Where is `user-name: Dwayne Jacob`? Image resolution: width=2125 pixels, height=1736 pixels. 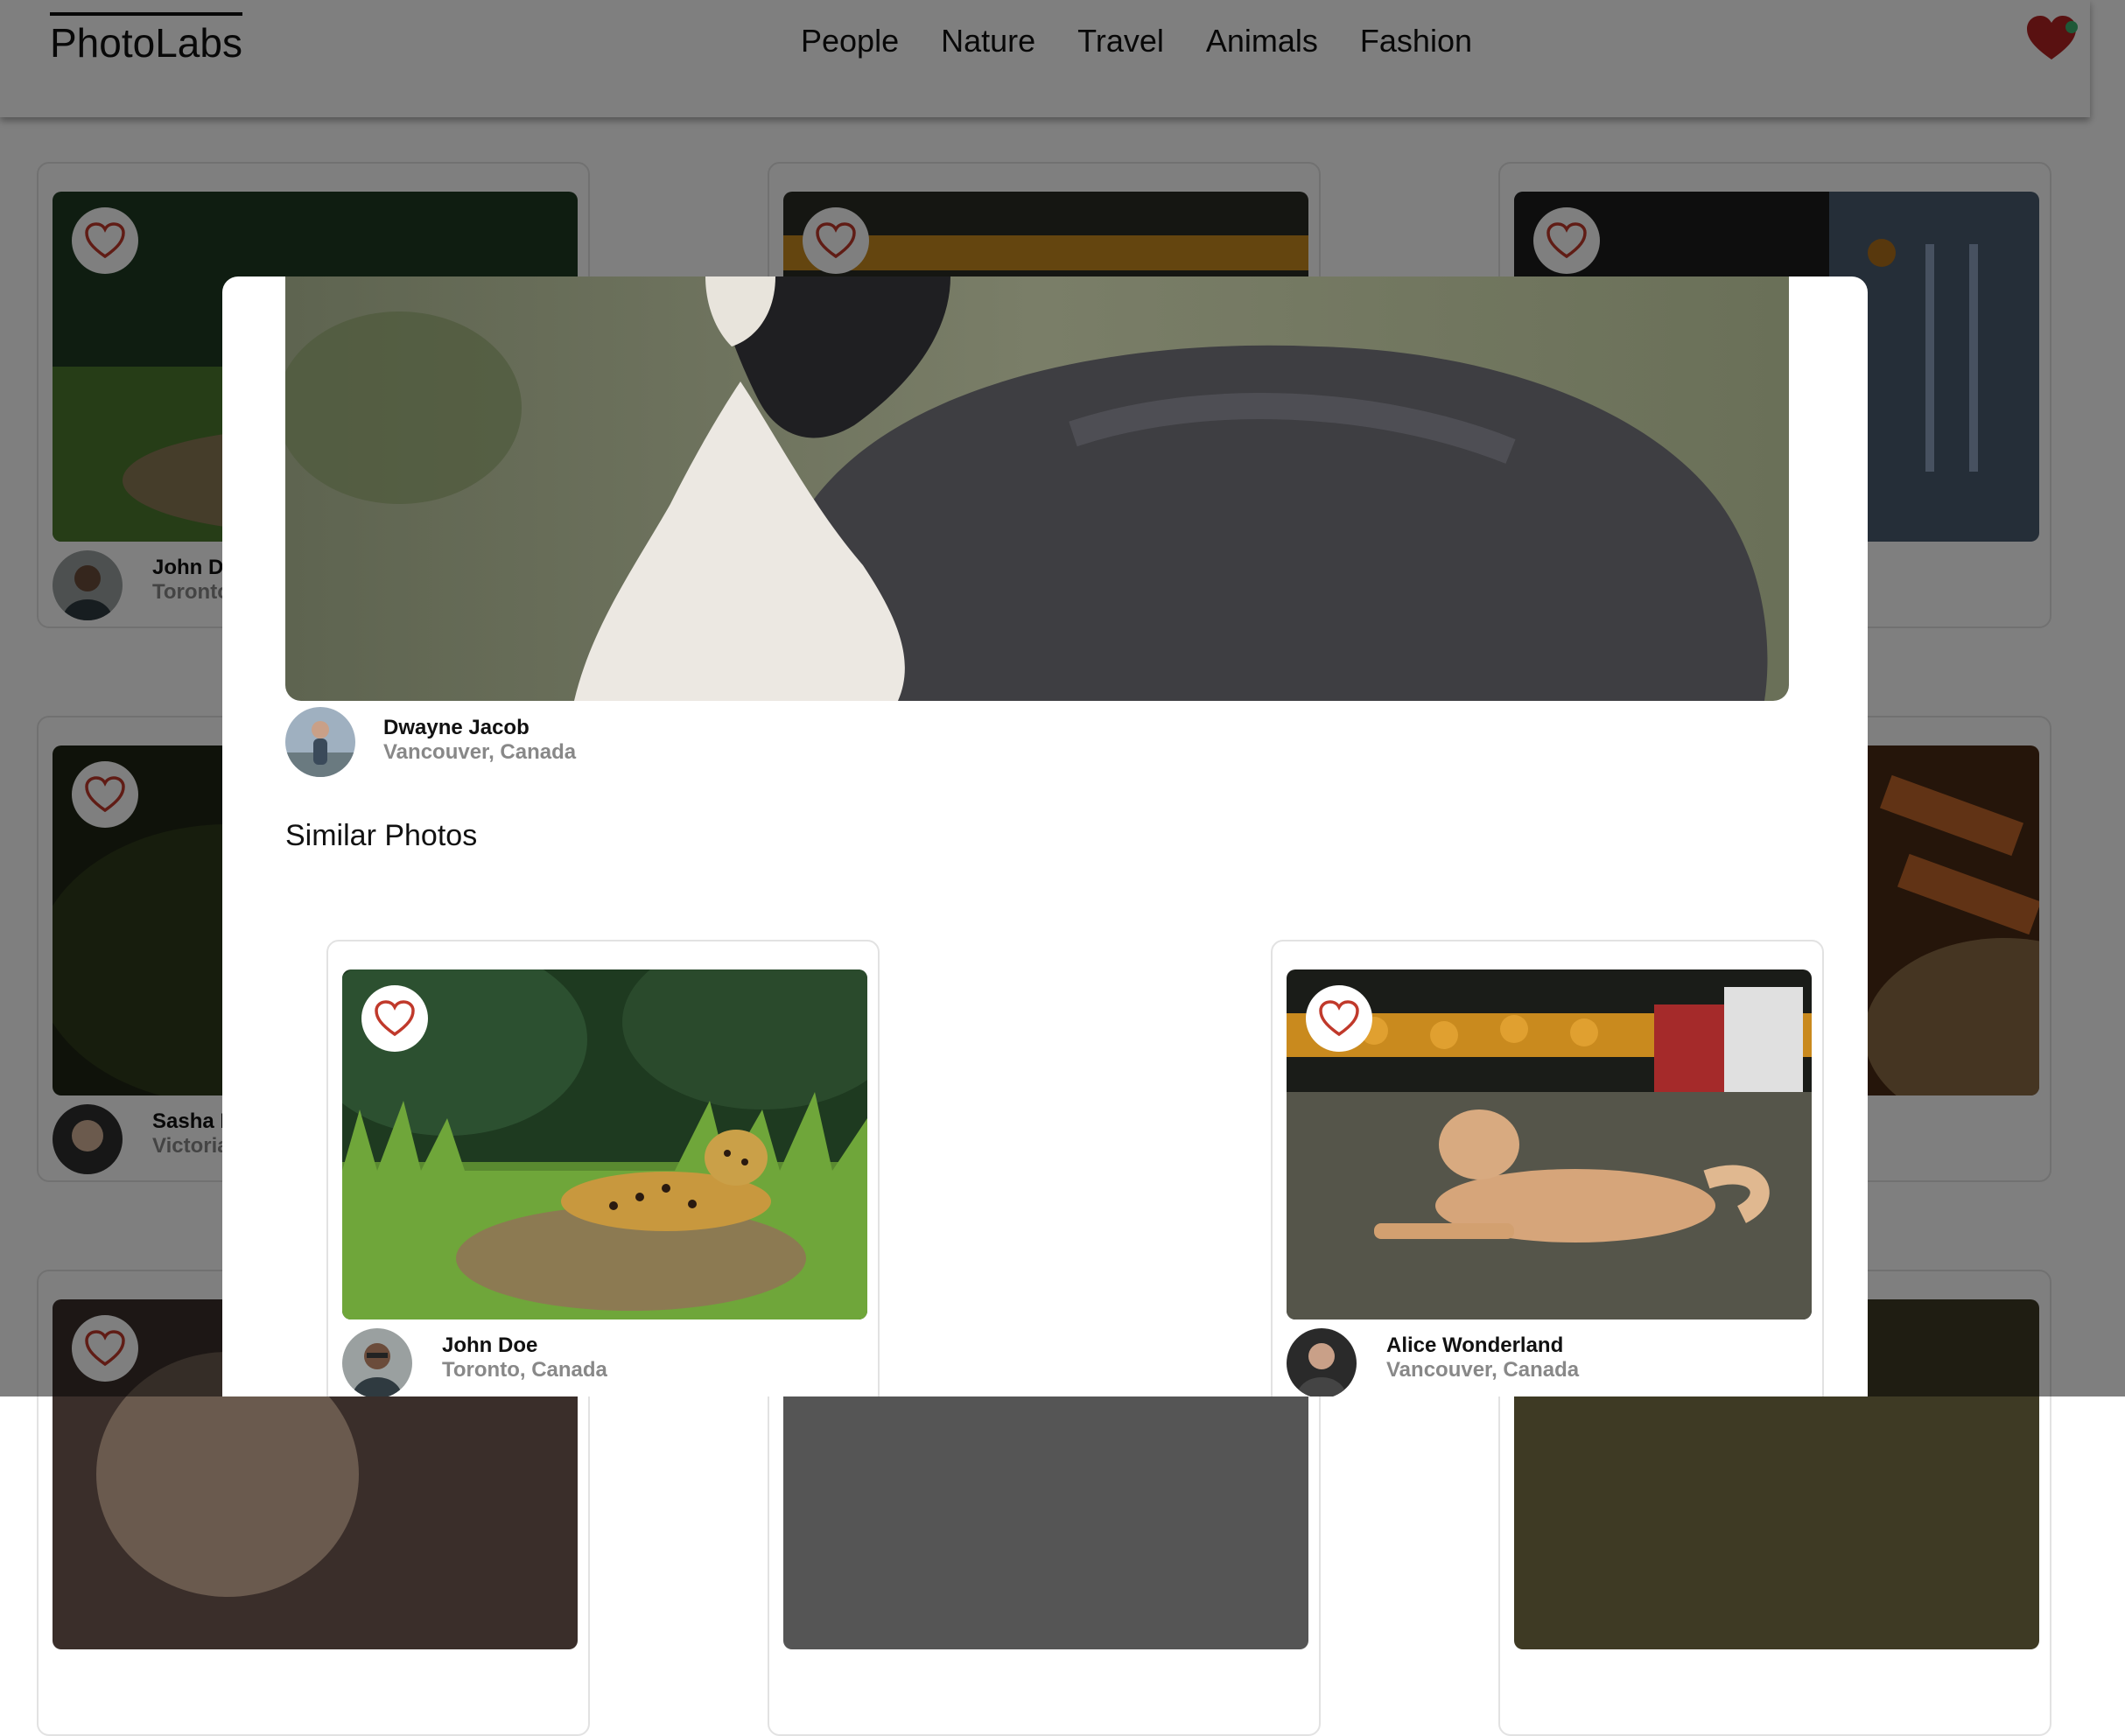 user-name: Dwayne Jacob is located at coordinates (456, 727).